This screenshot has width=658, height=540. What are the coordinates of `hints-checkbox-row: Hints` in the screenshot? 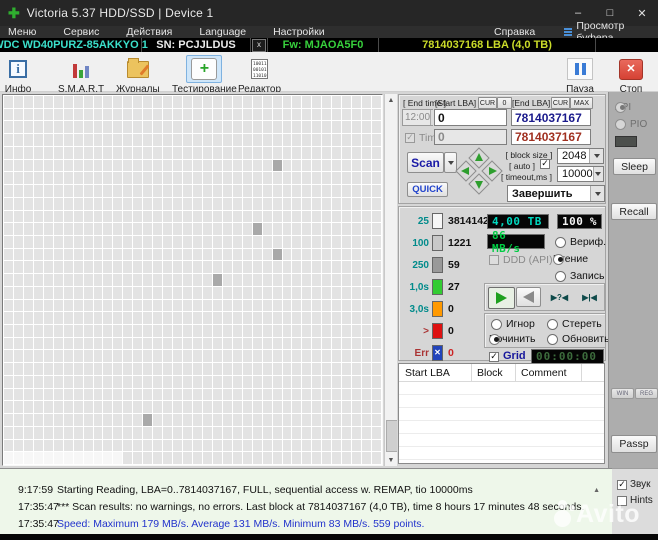 It's located at (635, 500).